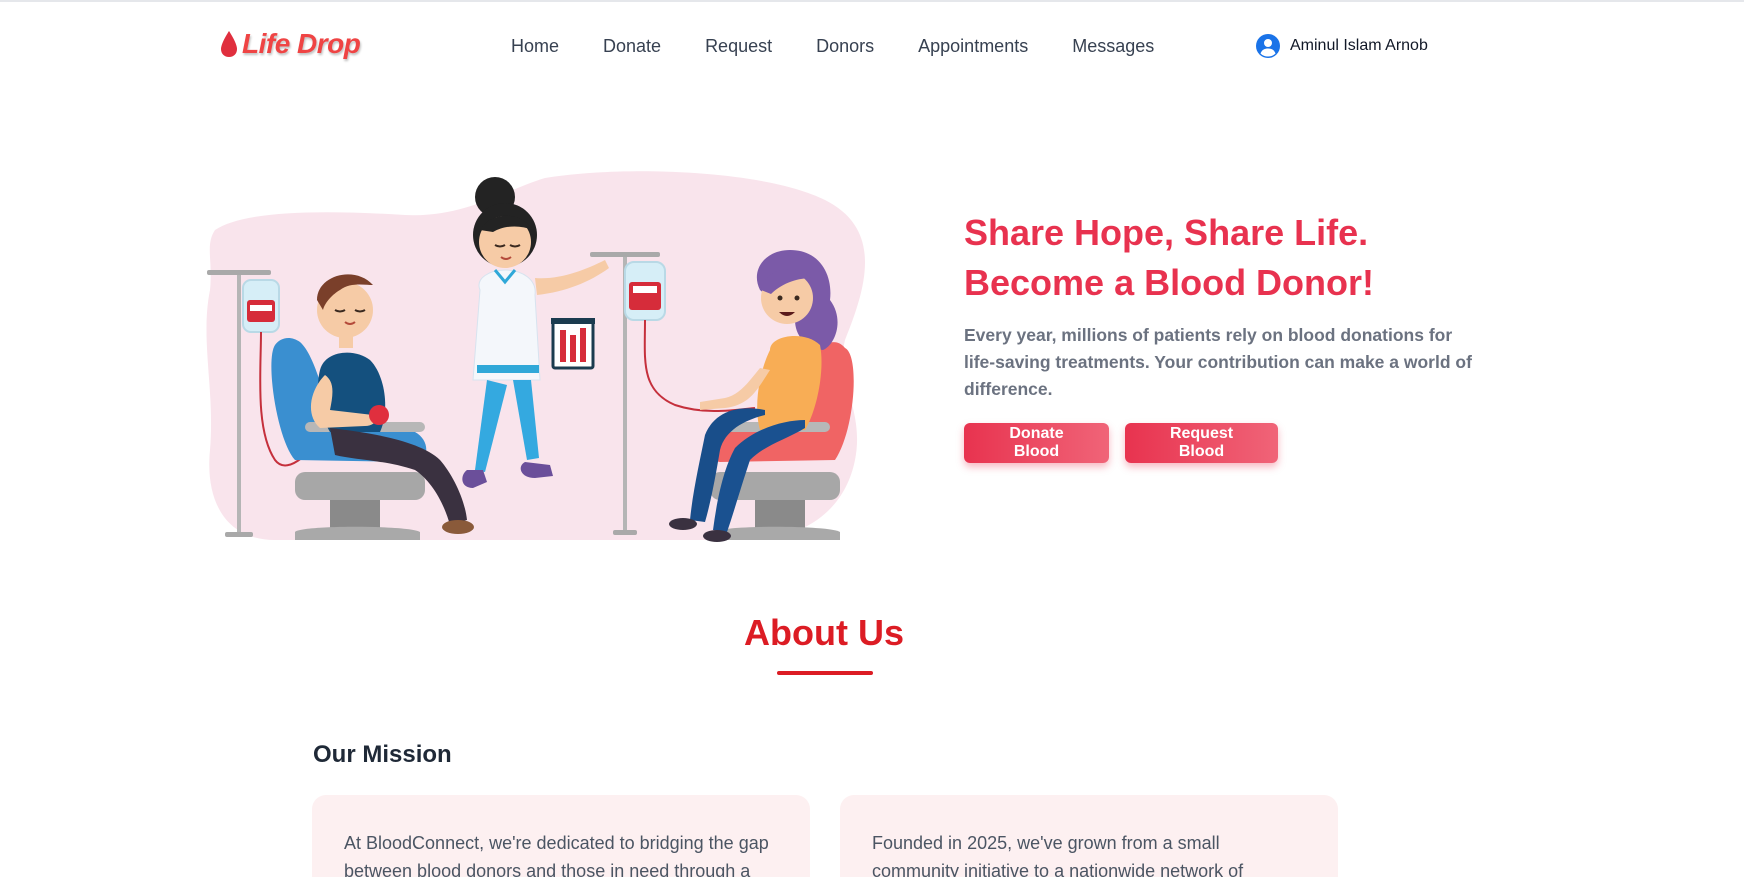 The image size is (1744, 877). Describe the element at coordinates (845, 46) in the screenshot. I see `nav-link-donors: Donors` at that location.